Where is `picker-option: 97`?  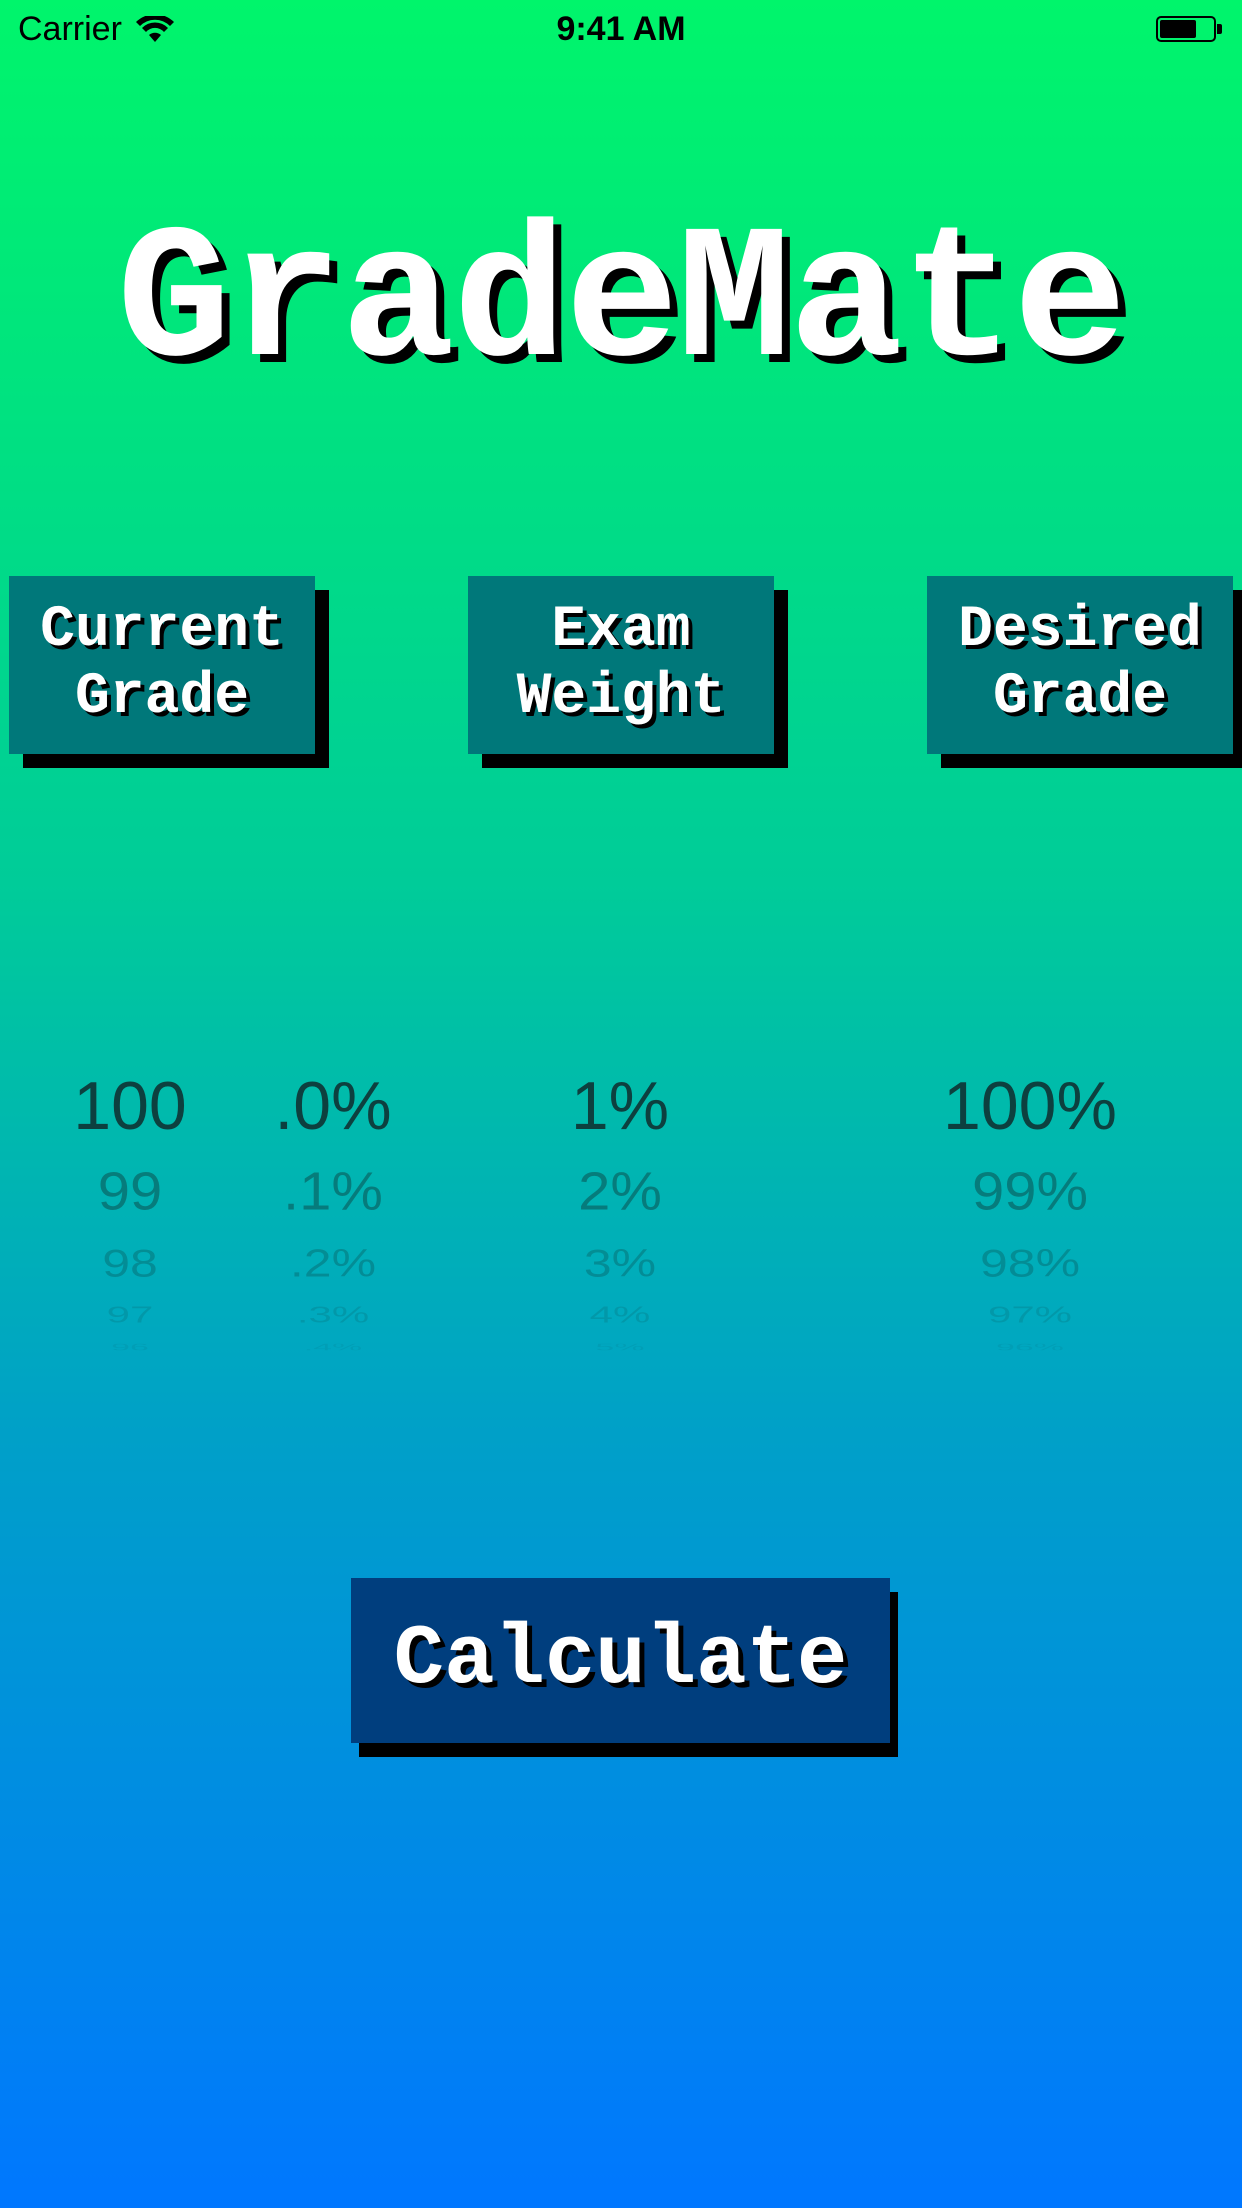
picker-option: 97 is located at coordinates (130, 1314).